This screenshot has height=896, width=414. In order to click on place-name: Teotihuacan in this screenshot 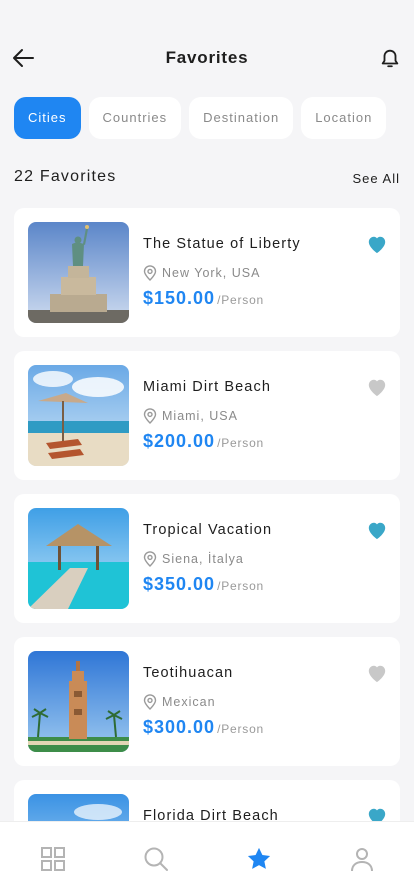, I will do `click(188, 673)`.